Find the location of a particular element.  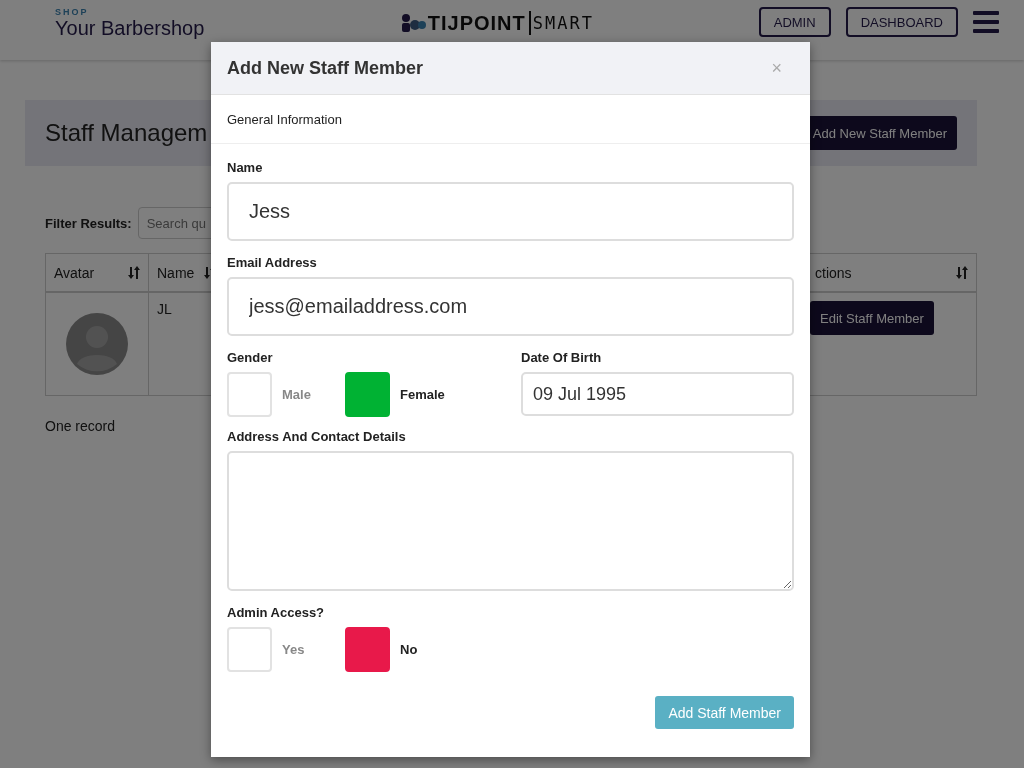

choice-label: Male is located at coordinates (296, 394).